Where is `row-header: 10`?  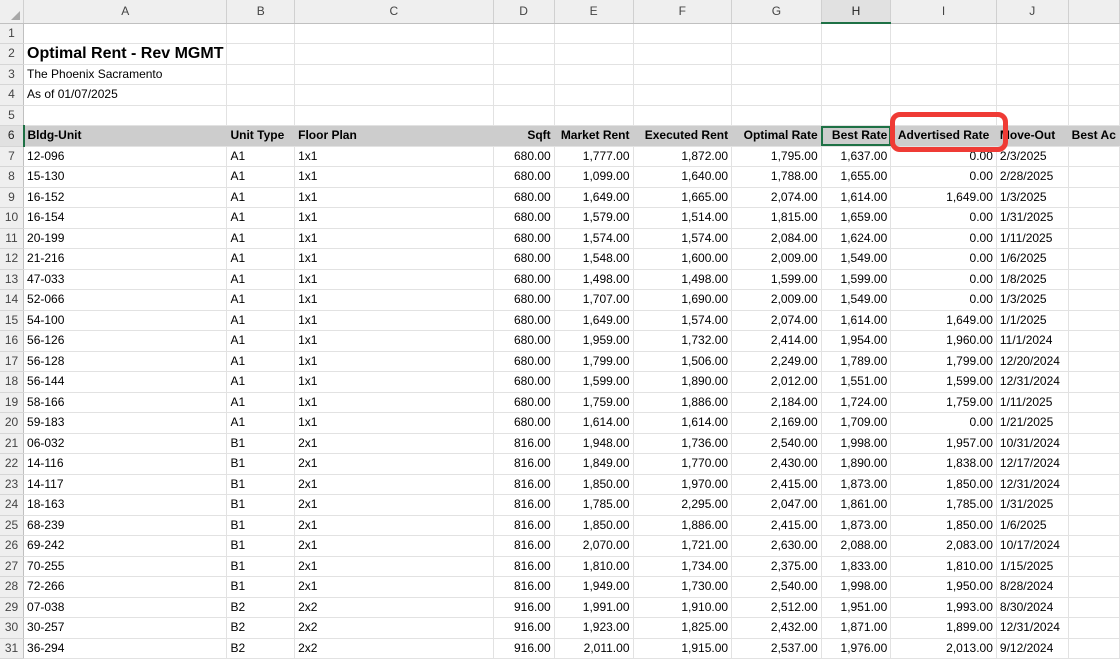 row-header: 10 is located at coordinates (12, 218).